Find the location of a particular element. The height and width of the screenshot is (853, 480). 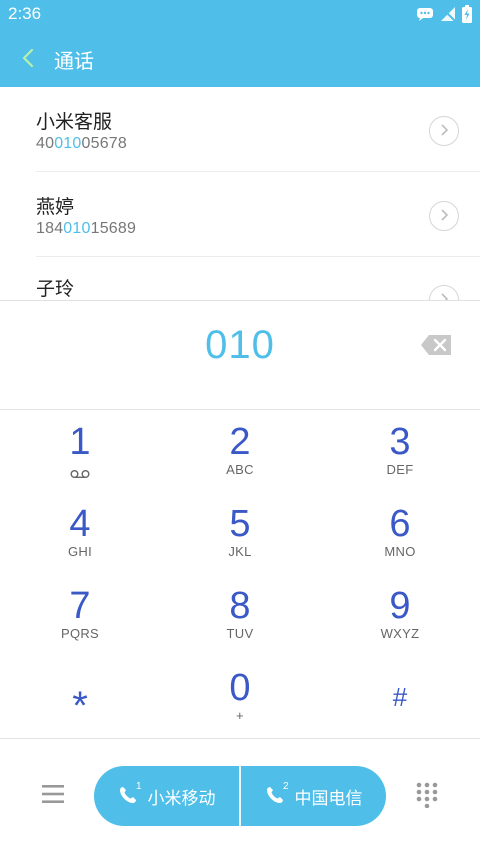

key-7: 7 PQRS is located at coordinates (80, 615).